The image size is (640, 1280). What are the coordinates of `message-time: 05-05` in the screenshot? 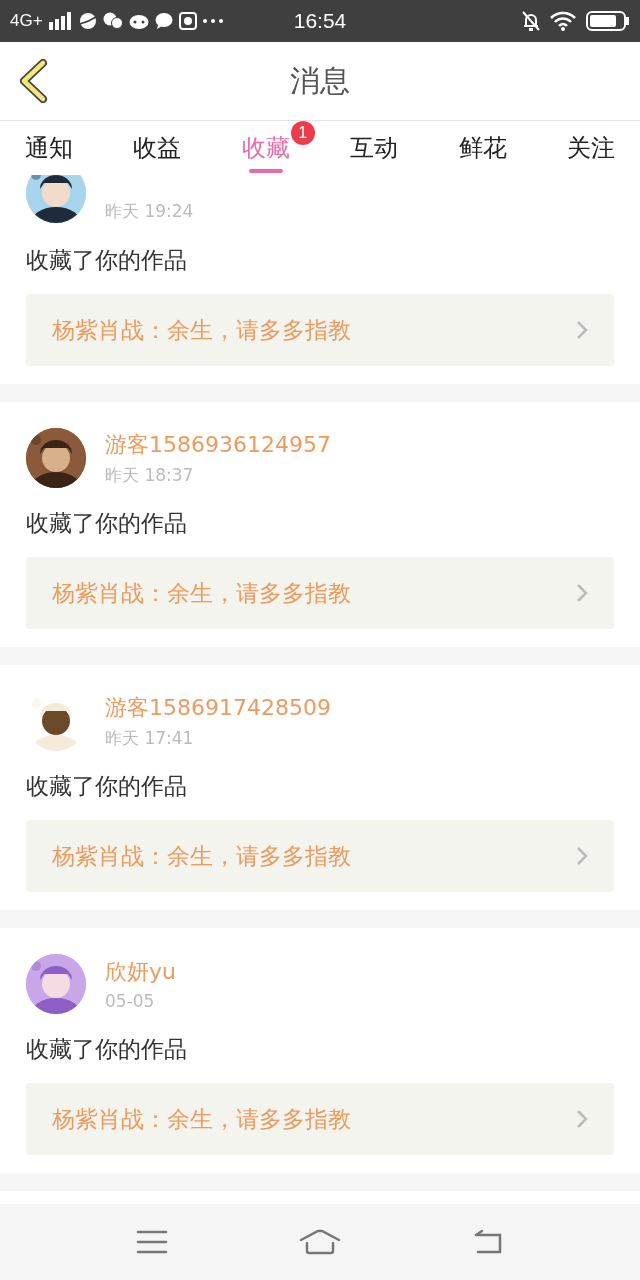 It's located at (130, 1001).